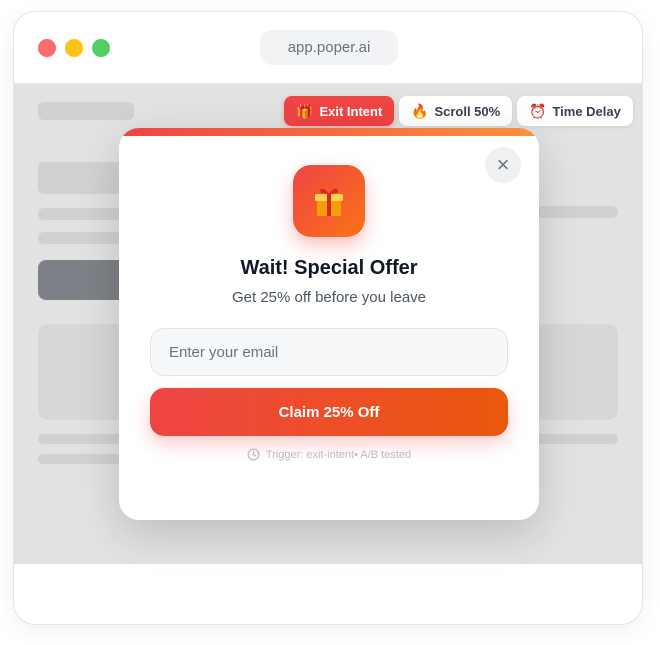 This screenshot has width=660, height=645. I want to click on gift-icon-tile, so click(329, 201).